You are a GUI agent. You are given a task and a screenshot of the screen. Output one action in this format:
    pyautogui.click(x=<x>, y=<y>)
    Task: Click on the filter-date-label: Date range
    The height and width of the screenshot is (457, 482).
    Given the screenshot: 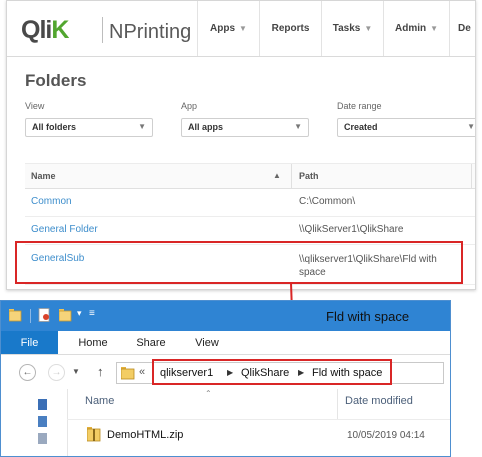 What is the action you would take?
    pyautogui.click(x=359, y=106)
    